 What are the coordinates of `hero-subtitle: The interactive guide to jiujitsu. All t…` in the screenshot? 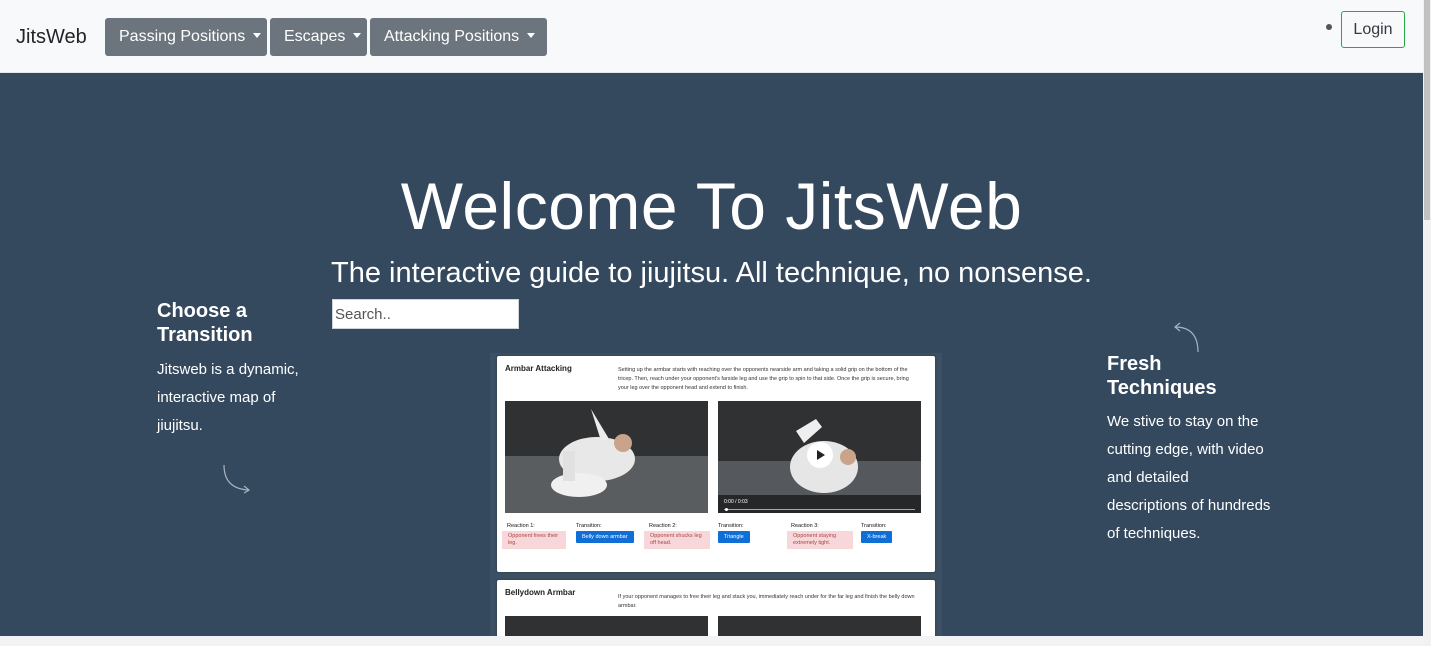 It's located at (711, 273).